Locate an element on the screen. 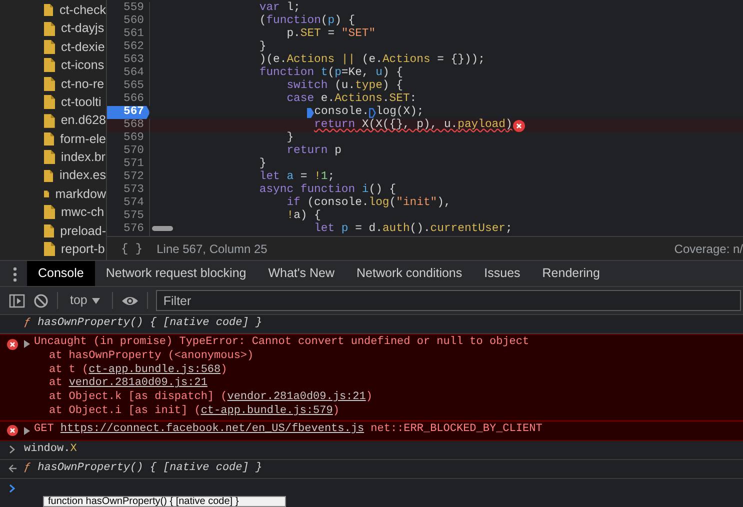 Image resolution: width=743 pixels, height=507 pixels. file-name: index.br is located at coordinates (83, 157).